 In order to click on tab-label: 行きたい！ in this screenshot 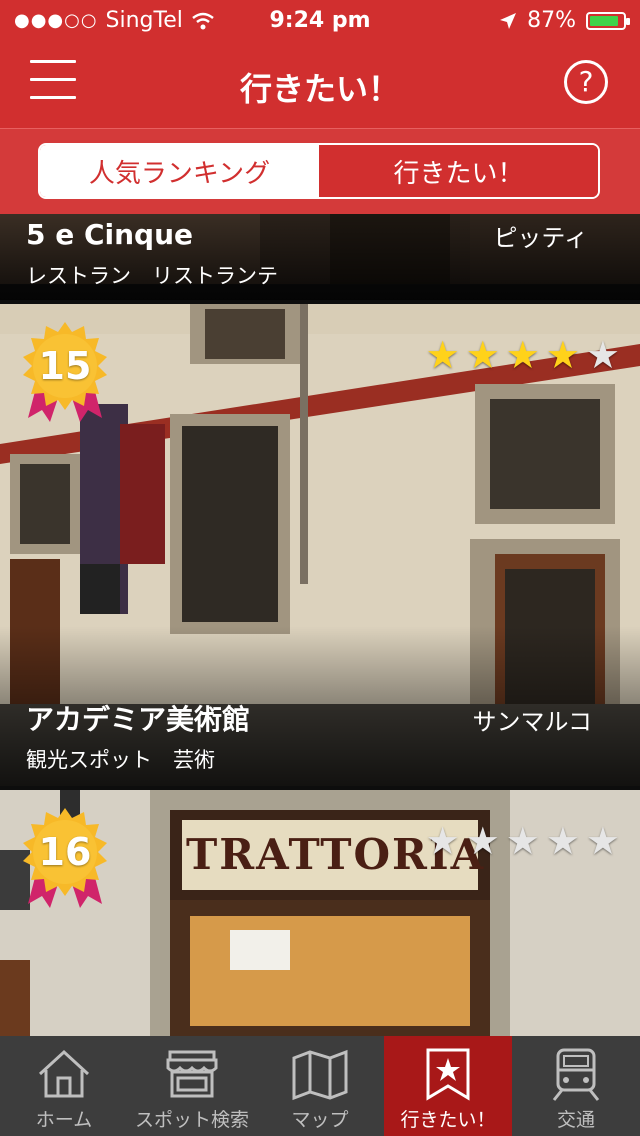, I will do `click(448, 1120)`.